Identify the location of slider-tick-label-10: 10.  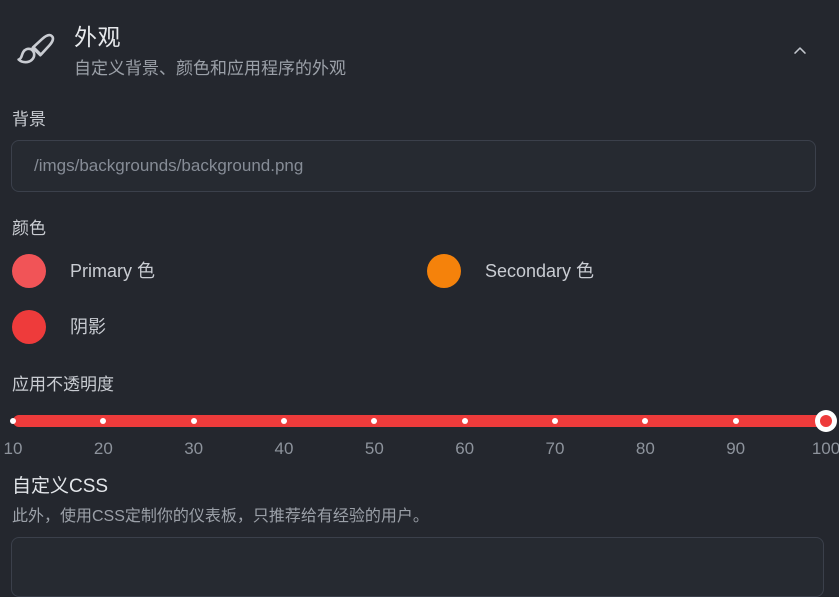
(13, 448).